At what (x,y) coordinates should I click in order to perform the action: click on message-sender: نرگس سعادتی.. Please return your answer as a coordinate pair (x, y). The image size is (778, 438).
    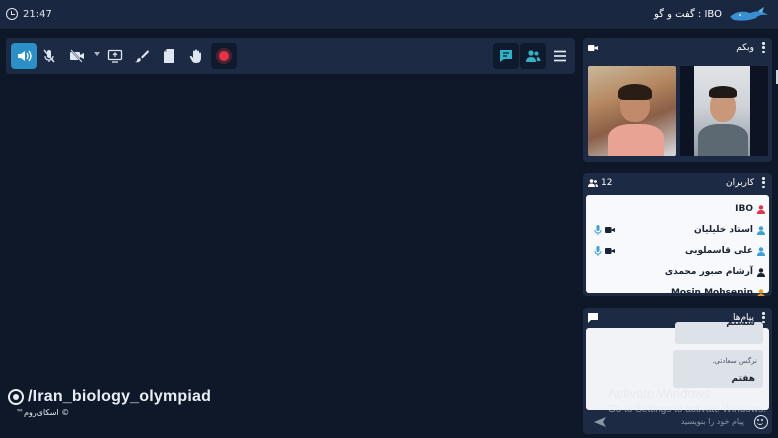
    Looking at the image, I should click on (734, 361).